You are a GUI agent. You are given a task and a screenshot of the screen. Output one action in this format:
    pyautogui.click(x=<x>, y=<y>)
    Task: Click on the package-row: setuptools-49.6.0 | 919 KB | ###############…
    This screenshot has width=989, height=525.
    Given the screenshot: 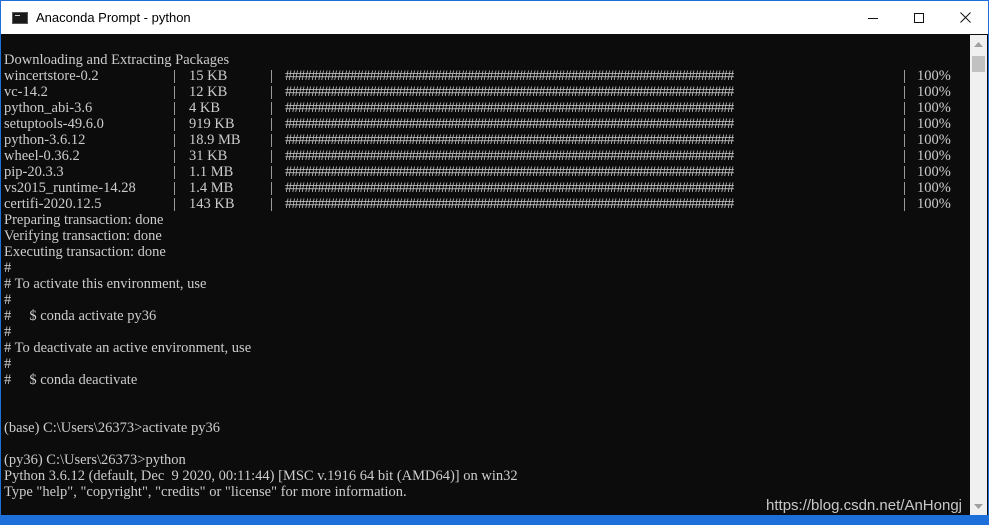 What is the action you would take?
    pyautogui.click(x=482, y=124)
    